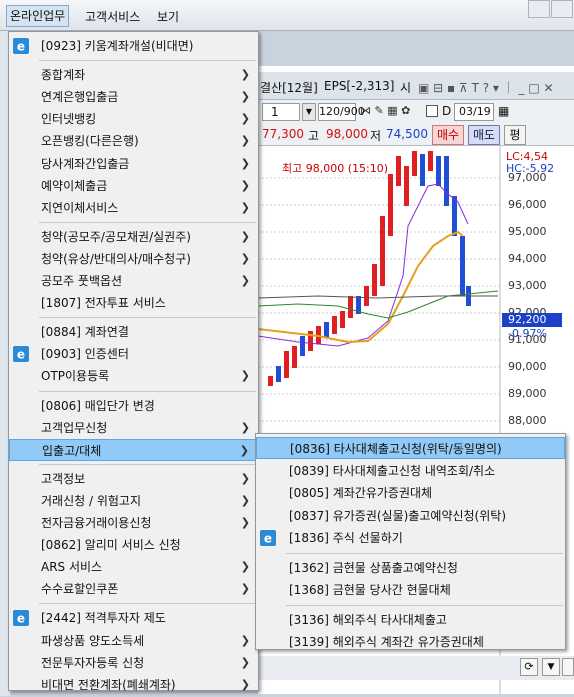 This screenshot has height=697, width=574. What do you see at coordinates (562, 9) in the screenshot?
I see `restore-button` at bounding box center [562, 9].